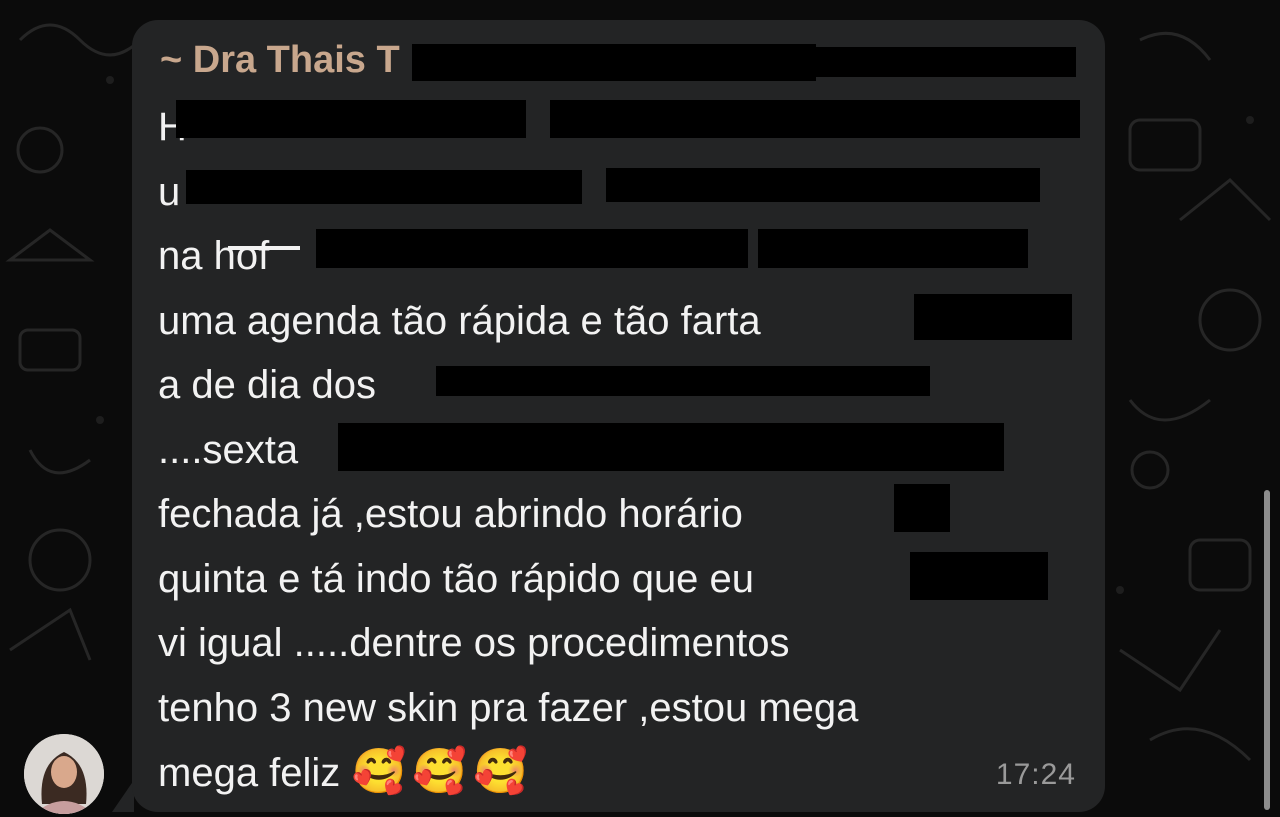  I want to click on message-line: vi igual .....dentre os procedimentos, so click(474, 643).